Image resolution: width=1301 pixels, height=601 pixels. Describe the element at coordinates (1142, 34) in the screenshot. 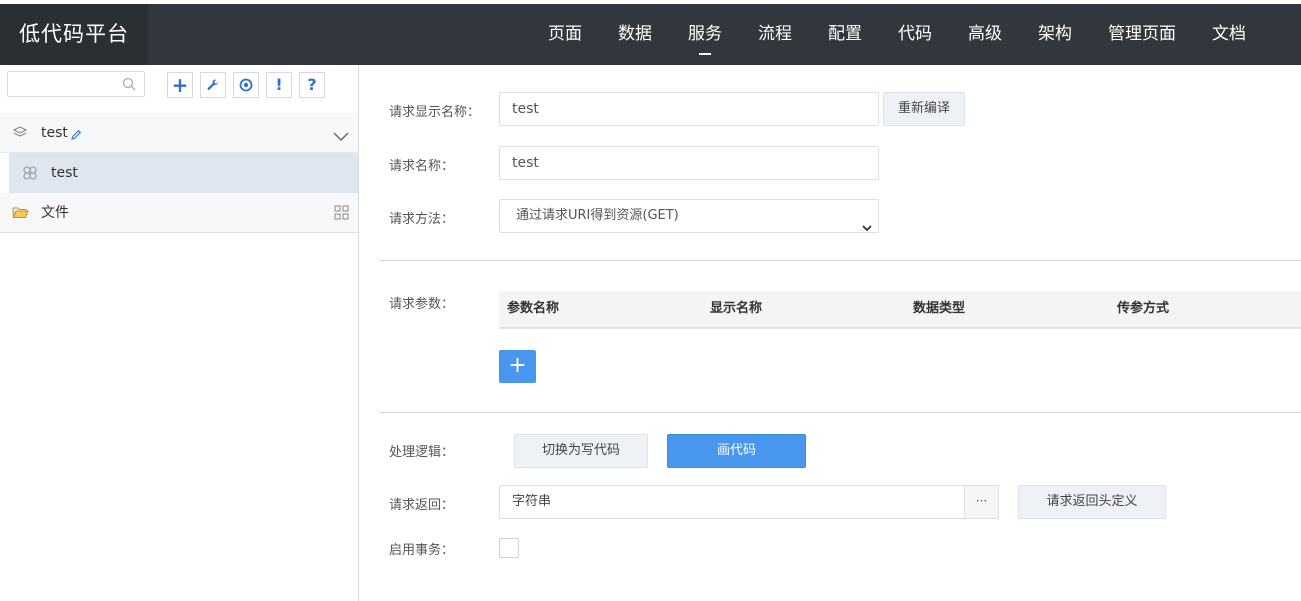

I see `nav-item-admin-pages: 管理页面` at that location.